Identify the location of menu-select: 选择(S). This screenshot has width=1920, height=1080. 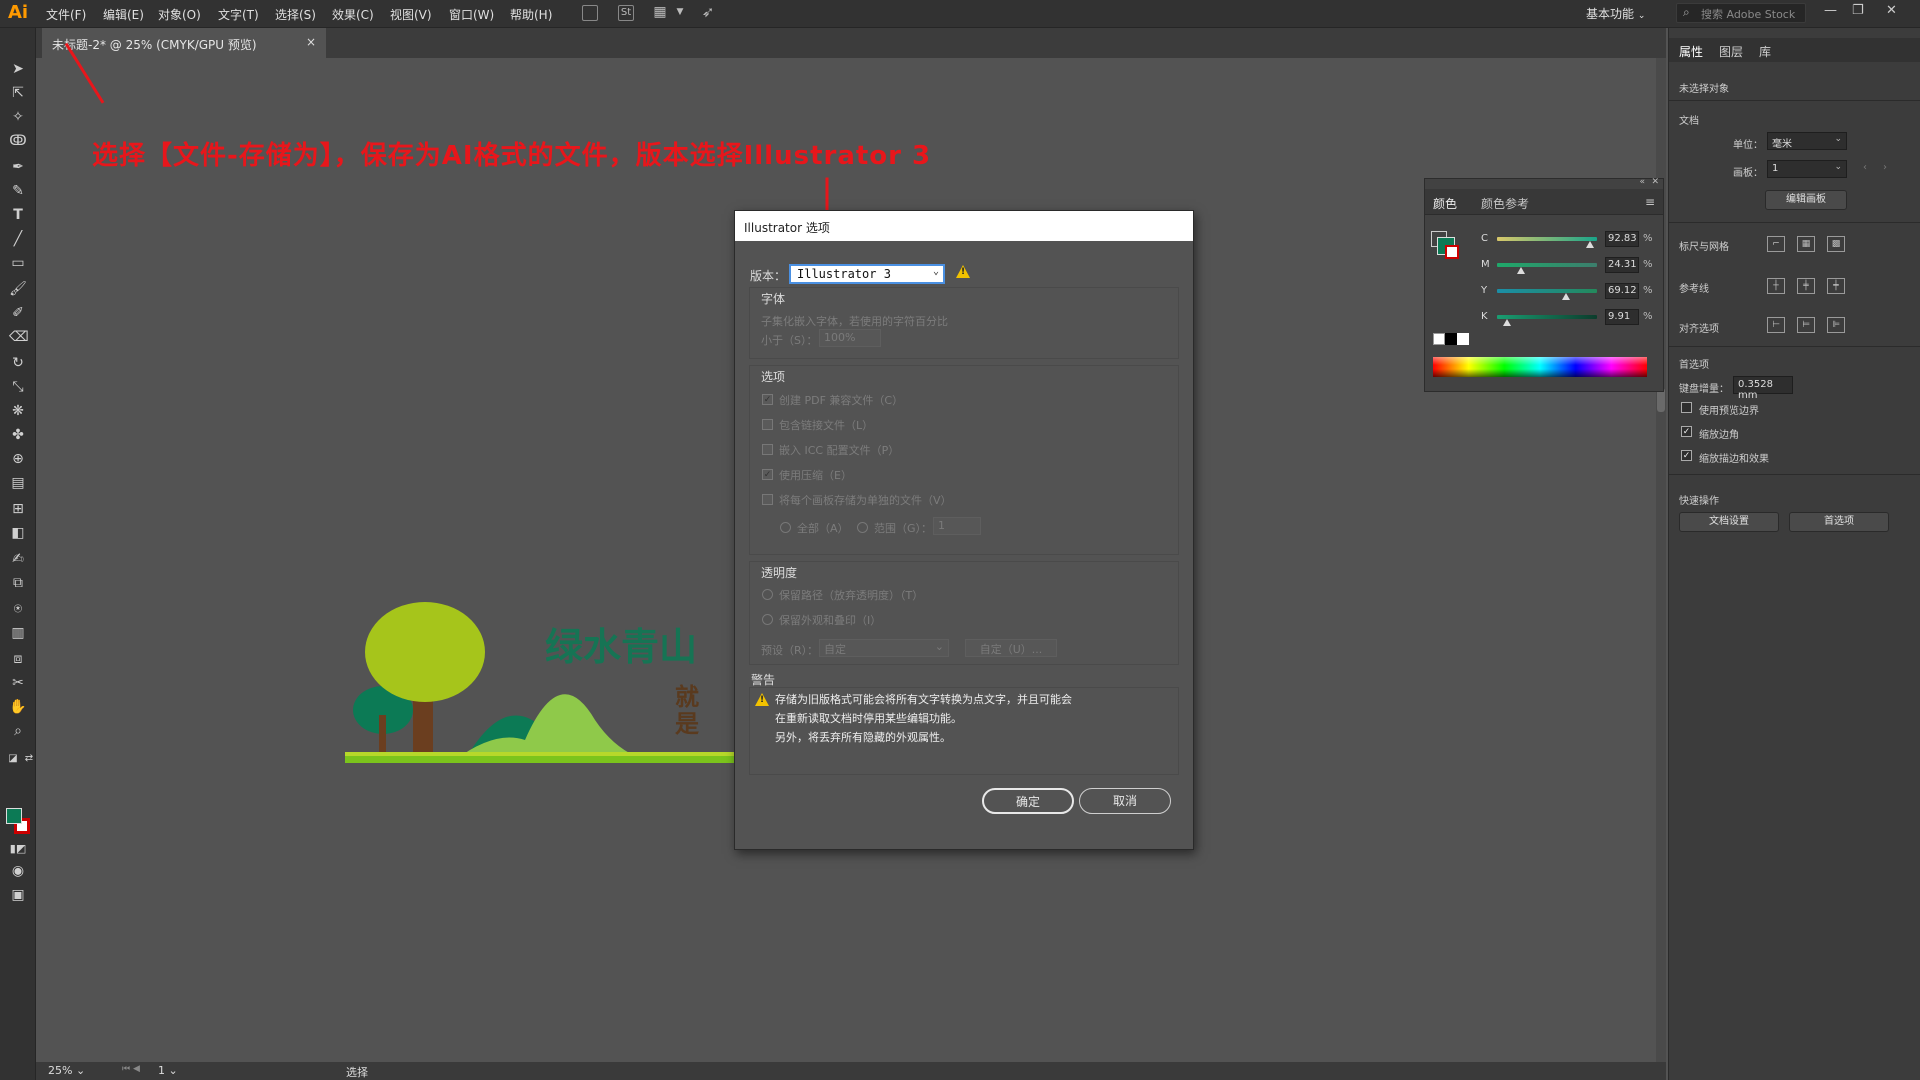
(295, 14).